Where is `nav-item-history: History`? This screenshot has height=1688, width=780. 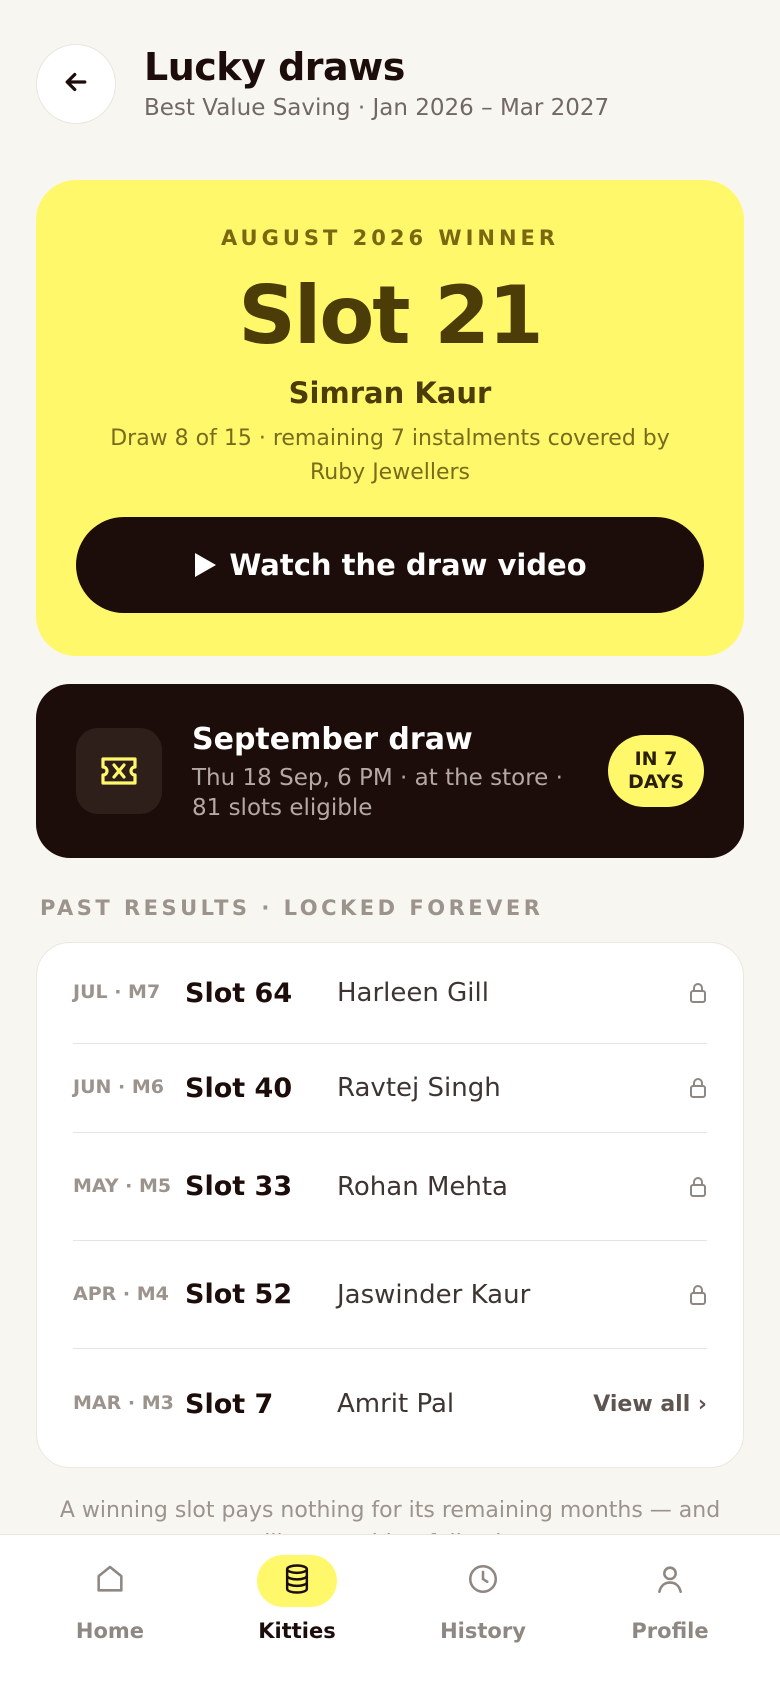
nav-item-history: History is located at coordinates (483, 1599).